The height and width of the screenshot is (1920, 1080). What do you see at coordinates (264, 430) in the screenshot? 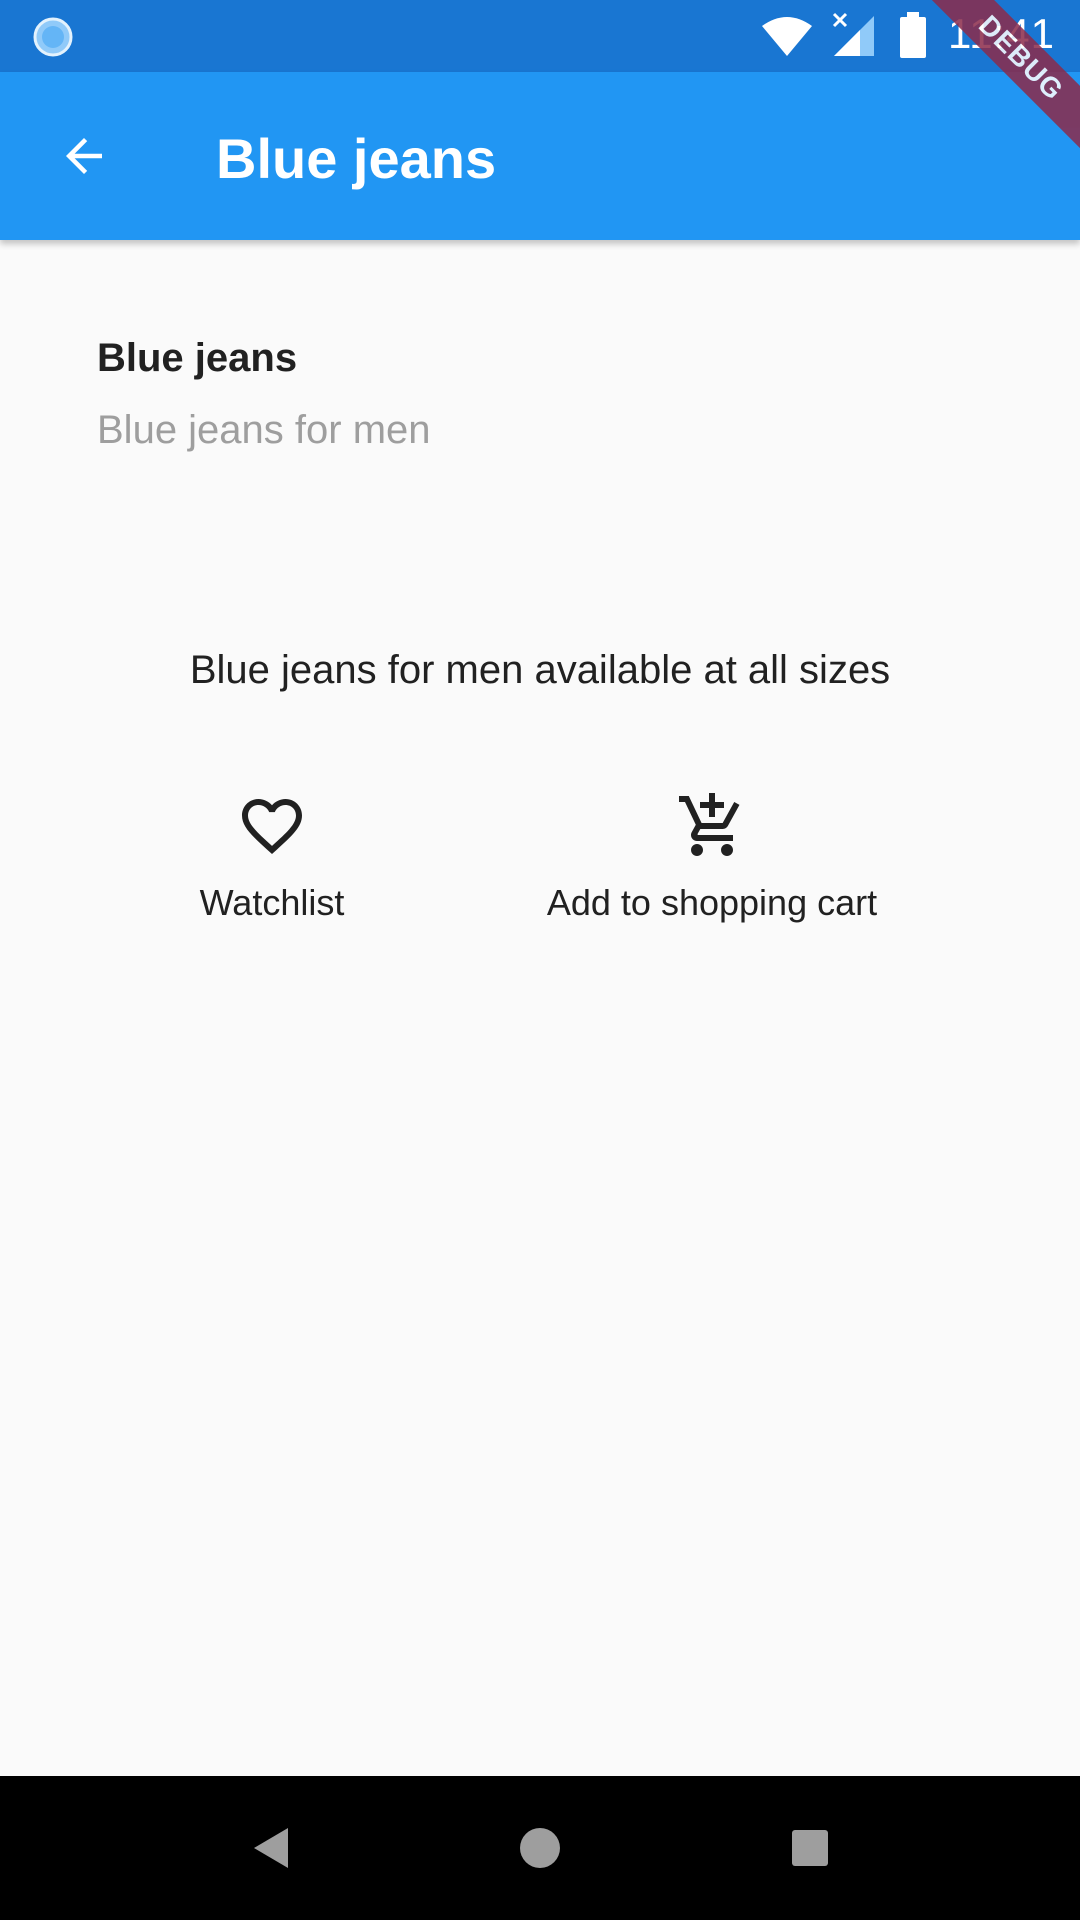
I see `product-subtitle: Blue jeans for men` at bounding box center [264, 430].